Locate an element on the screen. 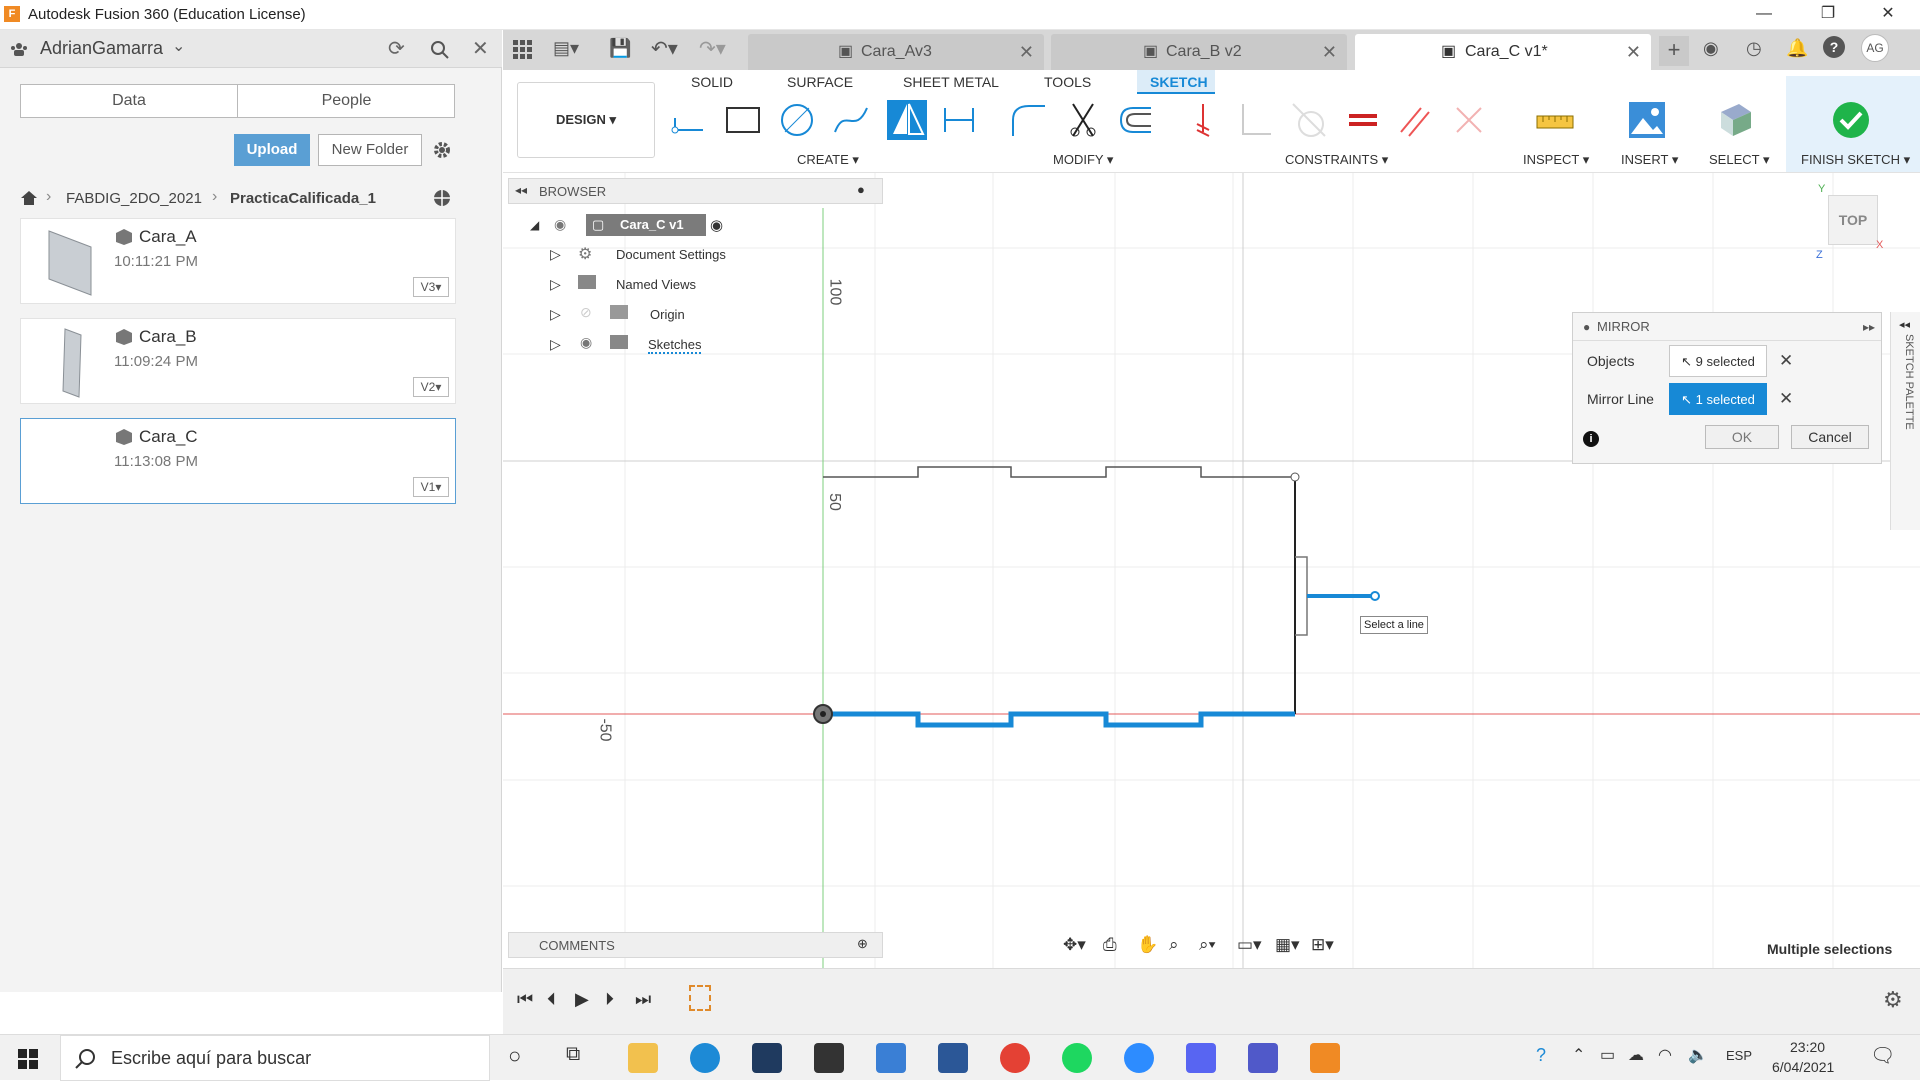  timeline-back-icon: ⏴ is located at coordinates (551, 999).